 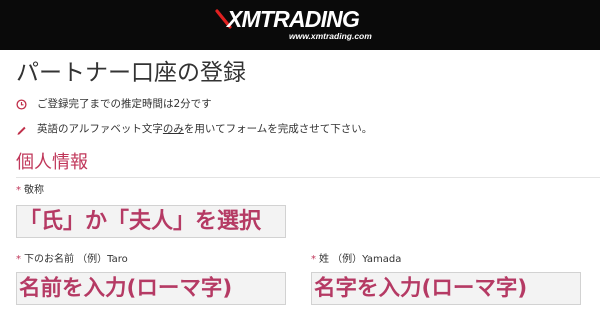 I want to click on section-title-personal-info: 個人情報, so click(x=52, y=162).